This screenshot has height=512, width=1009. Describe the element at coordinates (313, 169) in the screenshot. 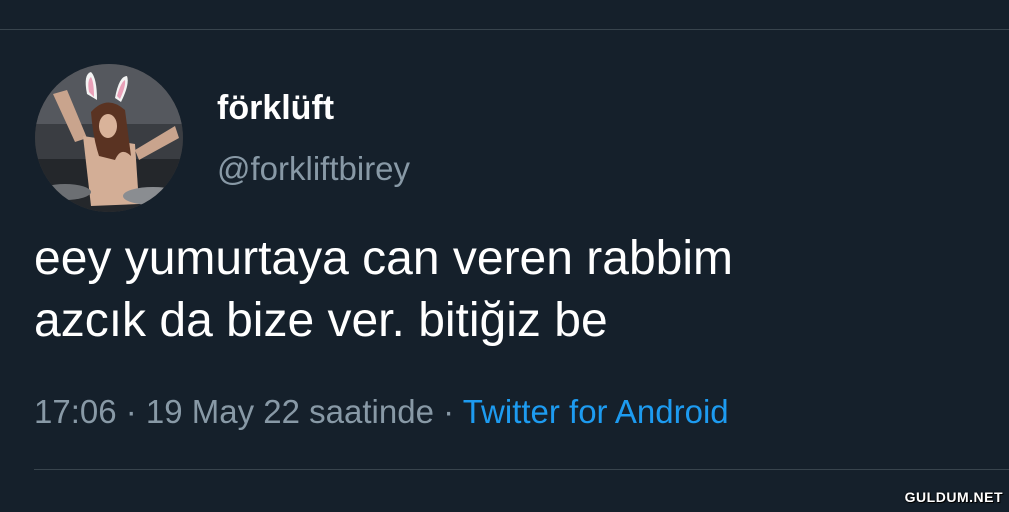

I see `user-handle: @forkliftbirey` at that location.